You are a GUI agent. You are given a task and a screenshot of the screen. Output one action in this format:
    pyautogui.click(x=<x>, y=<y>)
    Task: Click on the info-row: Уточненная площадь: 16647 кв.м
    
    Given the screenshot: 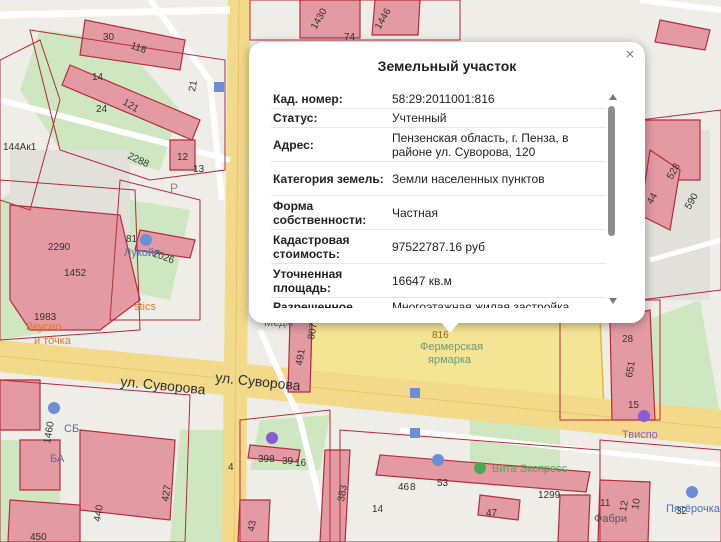 What is the action you would take?
    pyautogui.click(x=438, y=281)
    